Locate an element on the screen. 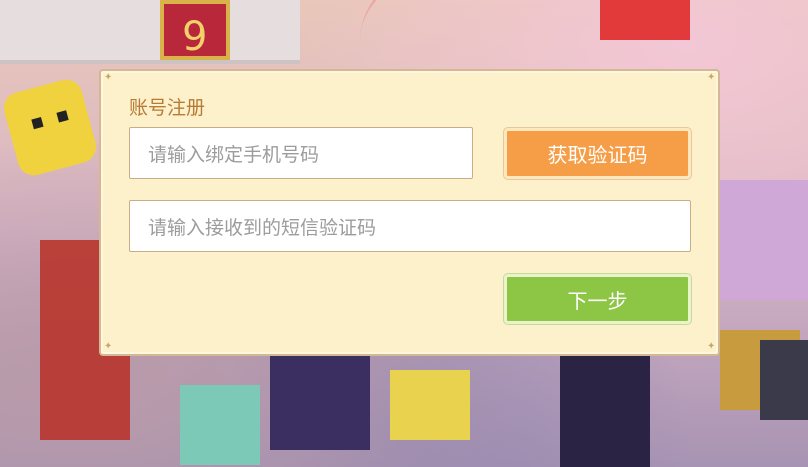 The image size is (808, 467). character-creature is located at coordinates (220, 425).